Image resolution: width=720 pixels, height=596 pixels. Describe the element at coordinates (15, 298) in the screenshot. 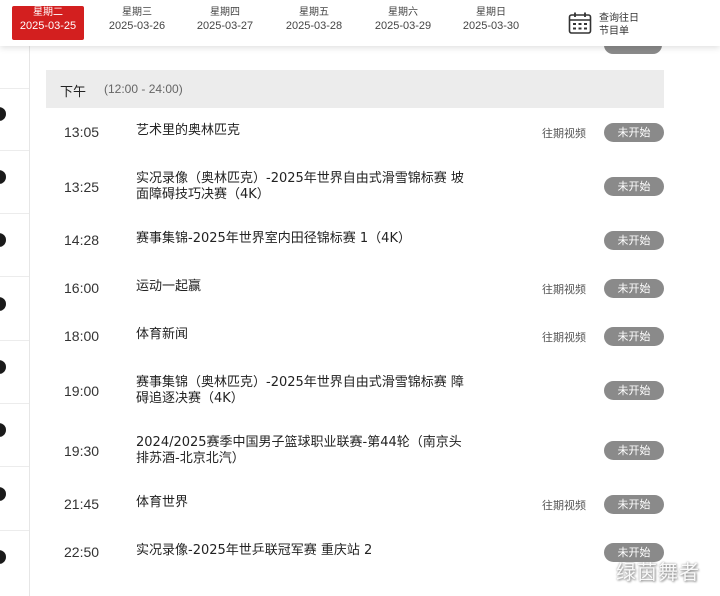

I see `left-edge-strip` at that location.